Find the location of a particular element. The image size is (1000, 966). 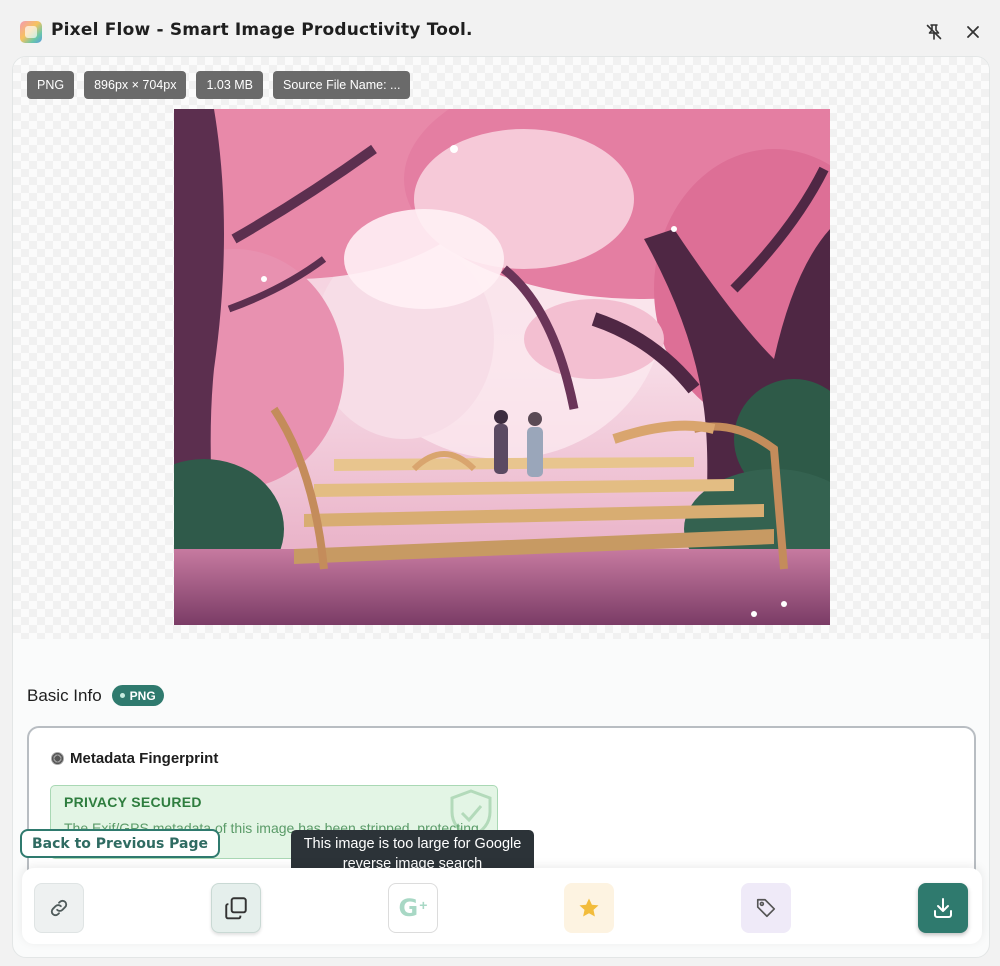

metadata-header: Metadata Fingerprint is located at coordinates (134, 758).